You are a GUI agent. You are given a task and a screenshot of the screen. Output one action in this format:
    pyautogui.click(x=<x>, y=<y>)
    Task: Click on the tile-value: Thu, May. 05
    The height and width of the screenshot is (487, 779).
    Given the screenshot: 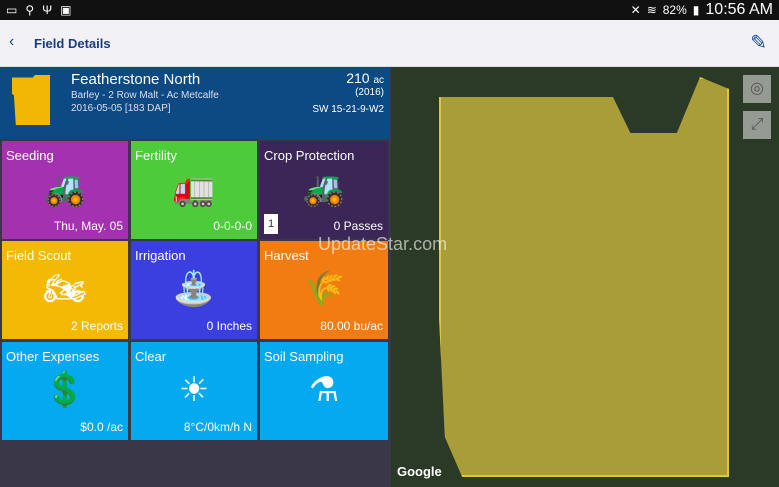 What is the action you would take?
    pyautogui.click(x=88, y=226)
    